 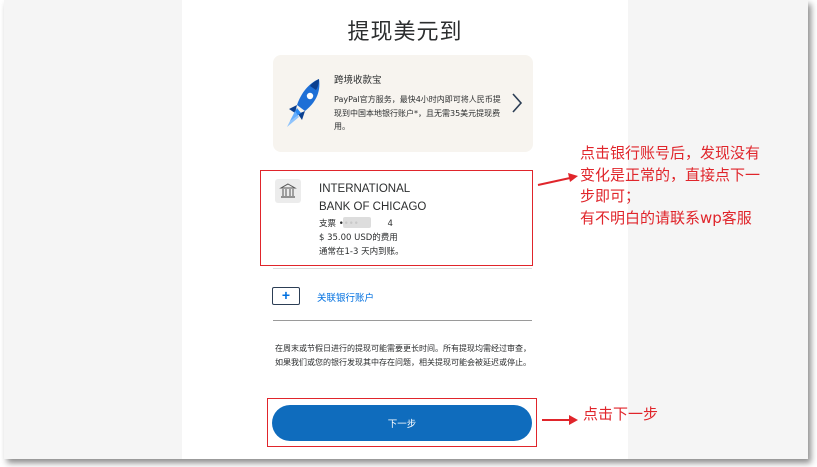 I want to click on next-annotation: 点击下一步, so click(x=621, y=414).